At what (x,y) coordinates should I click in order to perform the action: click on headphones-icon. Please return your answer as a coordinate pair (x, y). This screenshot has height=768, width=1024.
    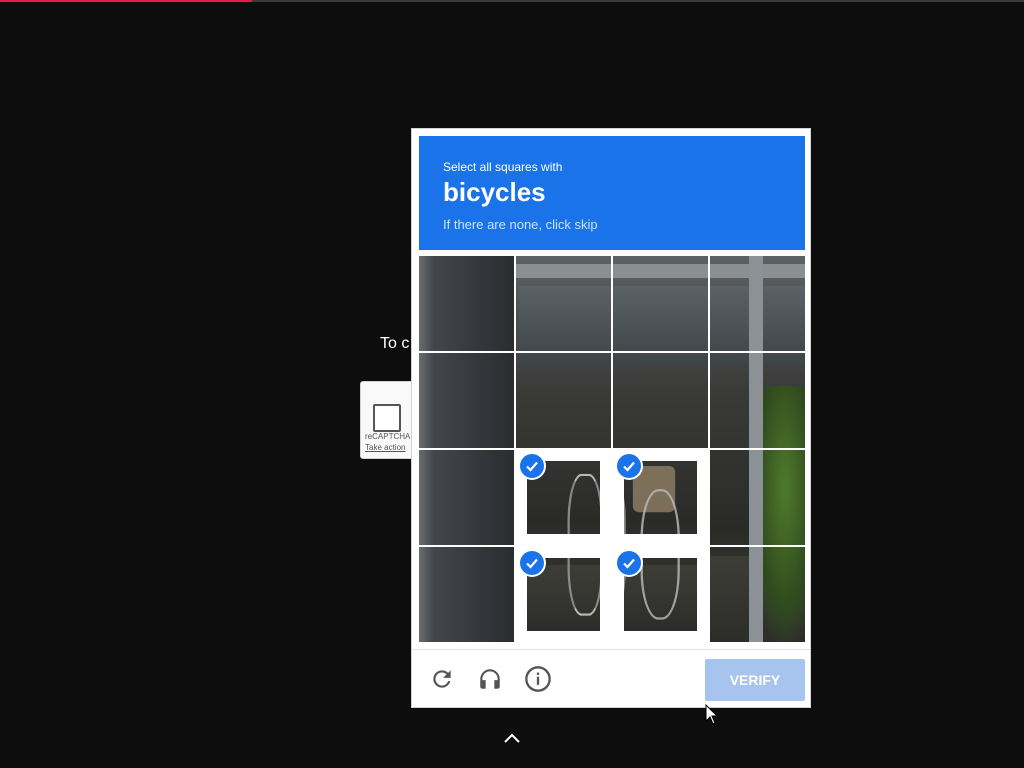
    Looking at the image, I should click on (490, 679).